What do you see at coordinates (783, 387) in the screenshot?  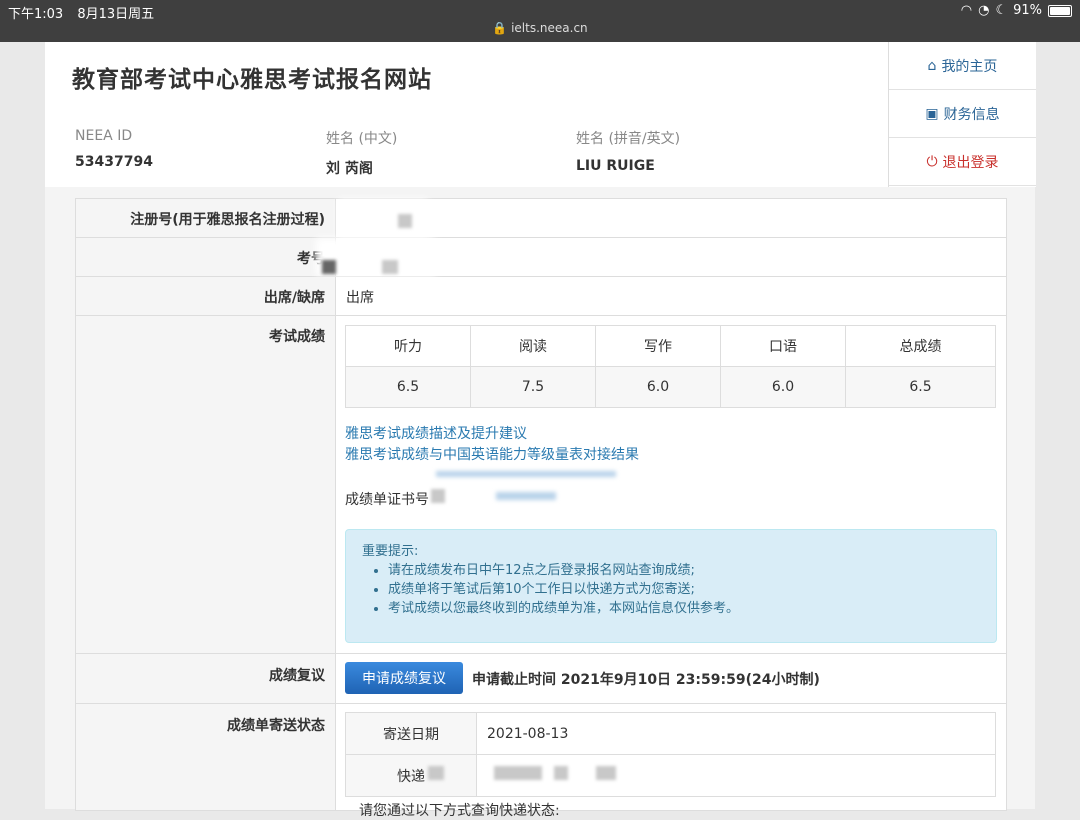 I see `score-speaking: 6.0` at bounding box center [783, 387].